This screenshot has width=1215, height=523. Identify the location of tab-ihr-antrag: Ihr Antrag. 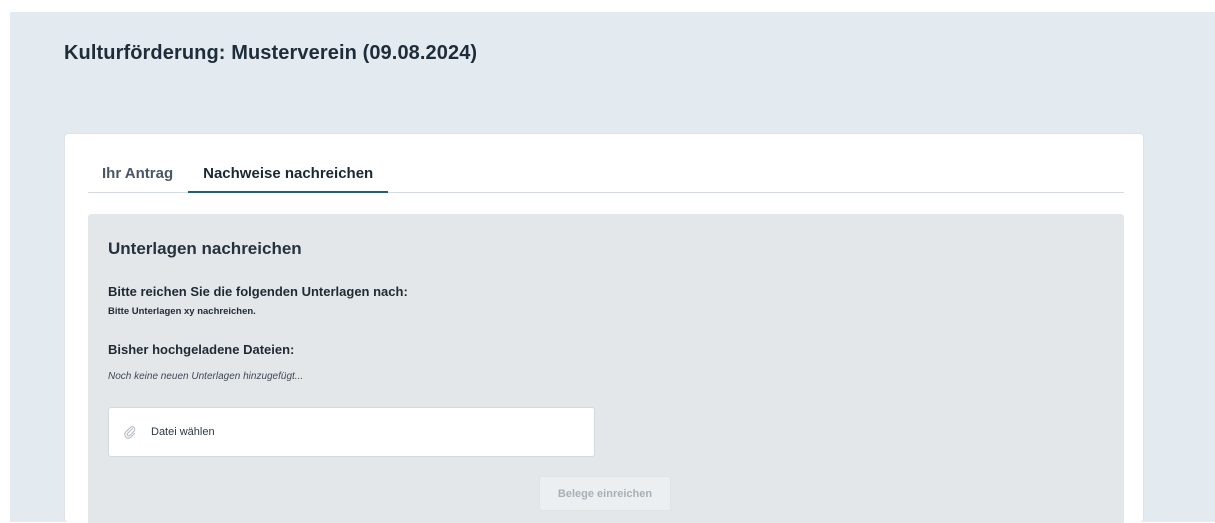
(138, 177).